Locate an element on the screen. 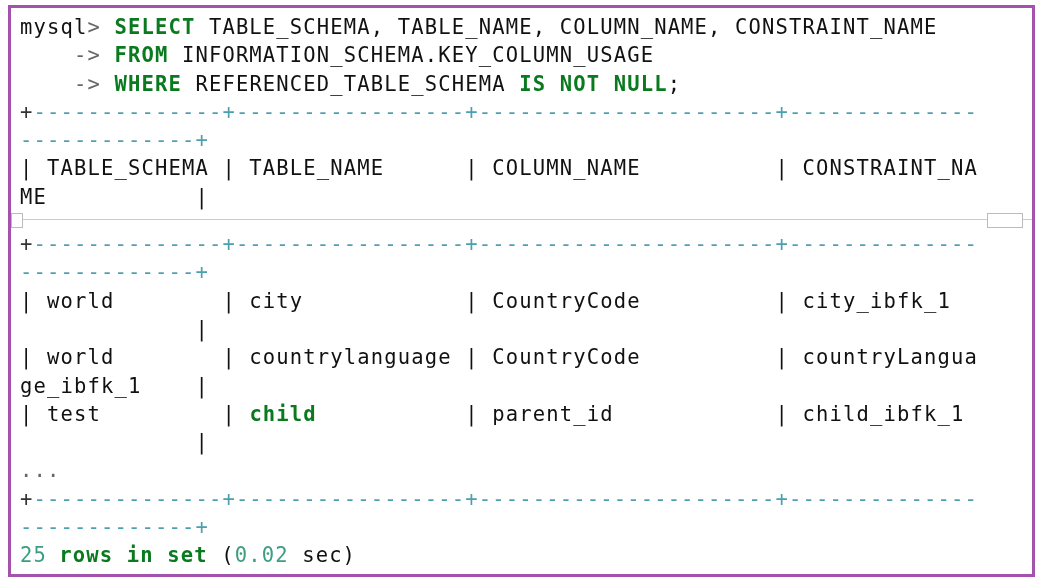  code-line: ME | is located at coordinates (114, 197).